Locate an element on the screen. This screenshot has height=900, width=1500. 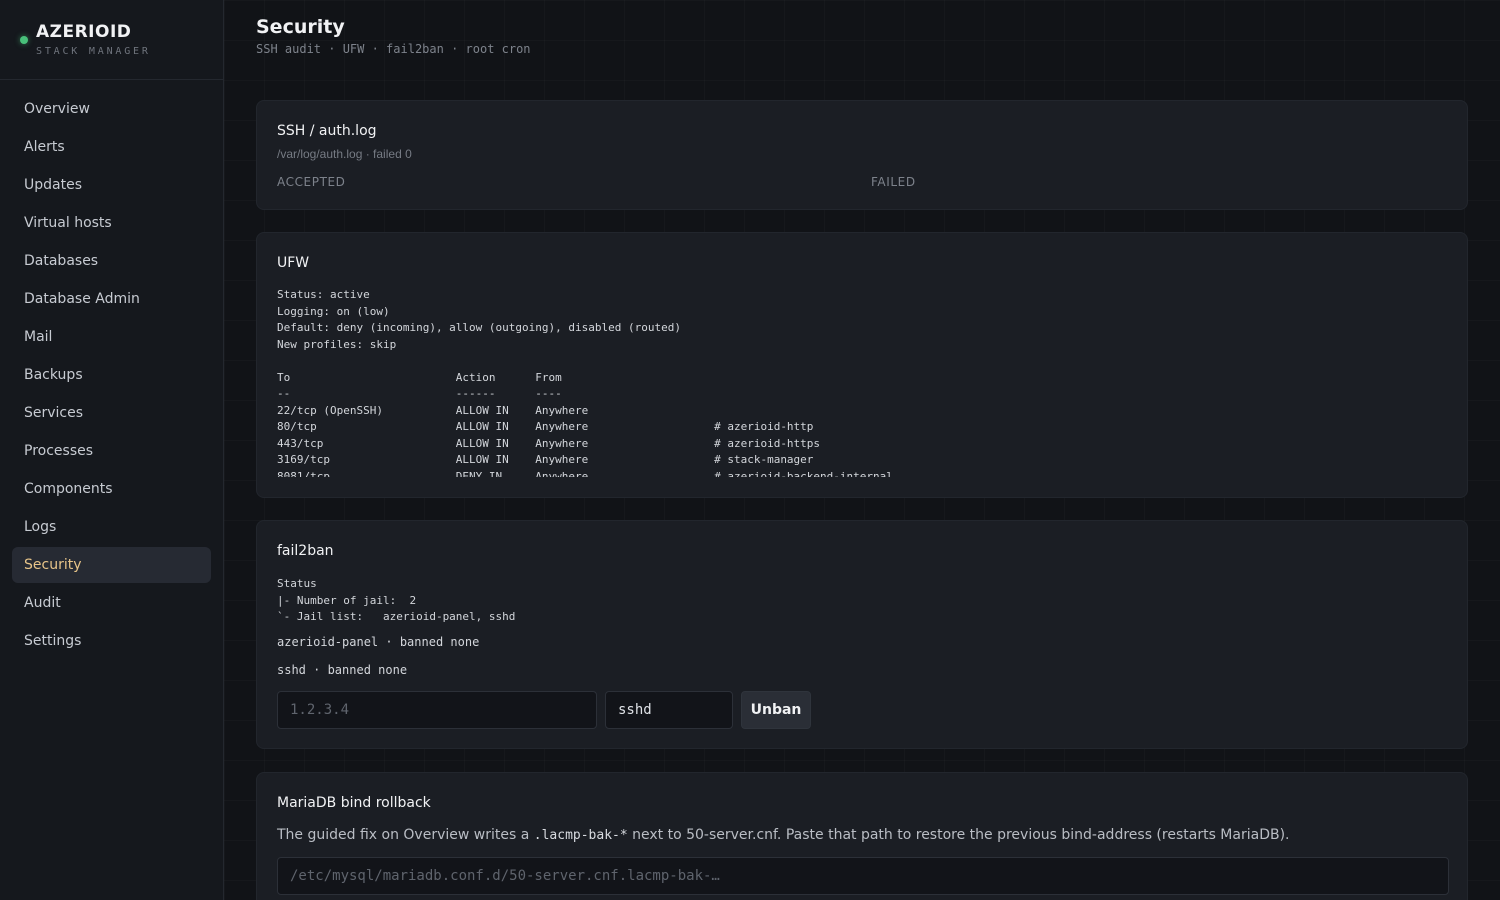
page-subtitle: SSH audit · UFW · fail2ban · root cron is located at coordinates (393, 49).